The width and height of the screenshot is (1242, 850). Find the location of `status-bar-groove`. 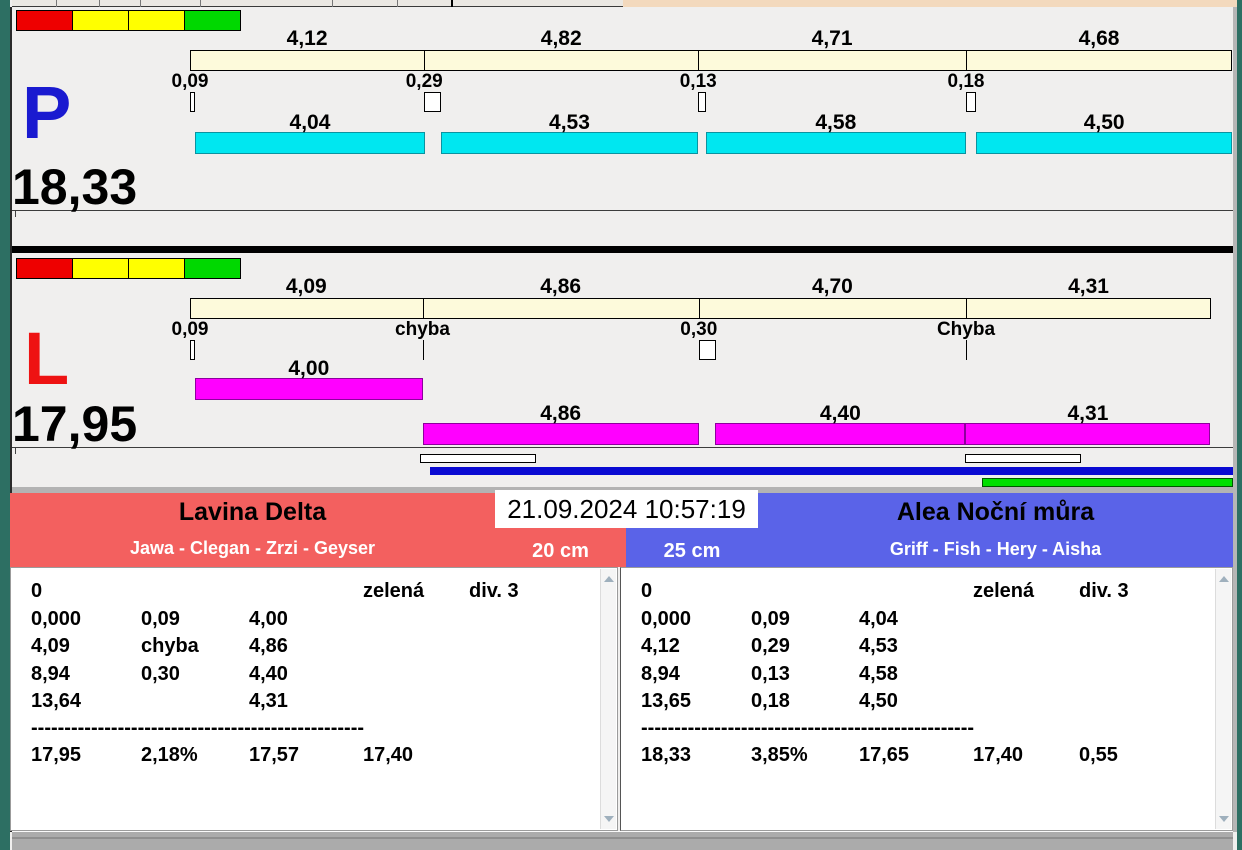

status-bar-groove is located at coordinates (622, 838).